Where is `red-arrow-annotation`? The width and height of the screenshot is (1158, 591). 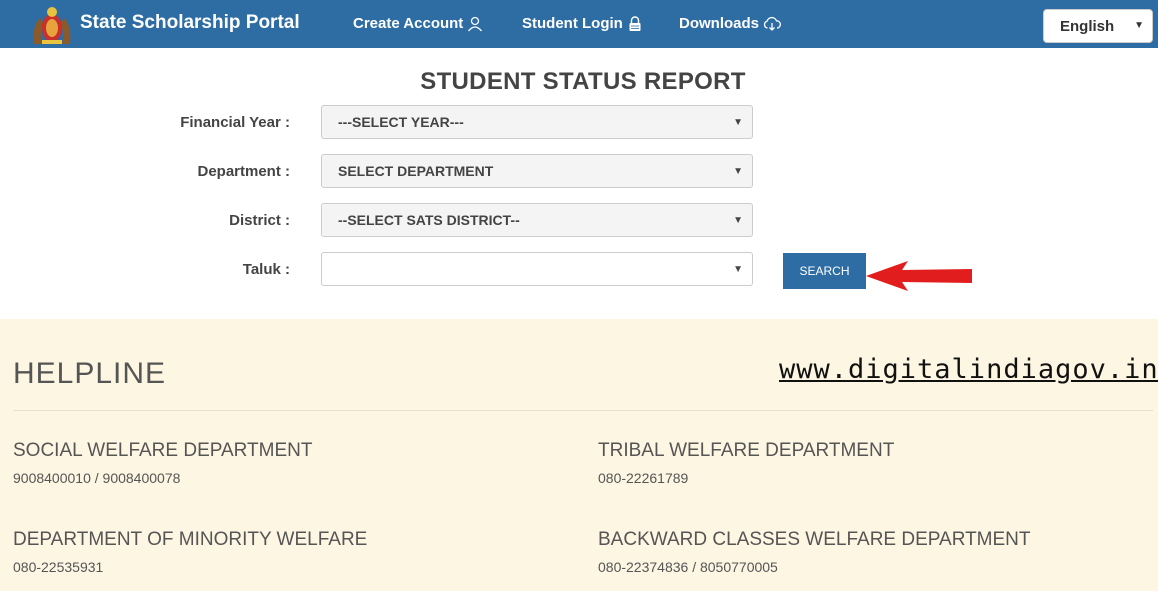
red-arrow-annotation is located at coordinates (919, 276).